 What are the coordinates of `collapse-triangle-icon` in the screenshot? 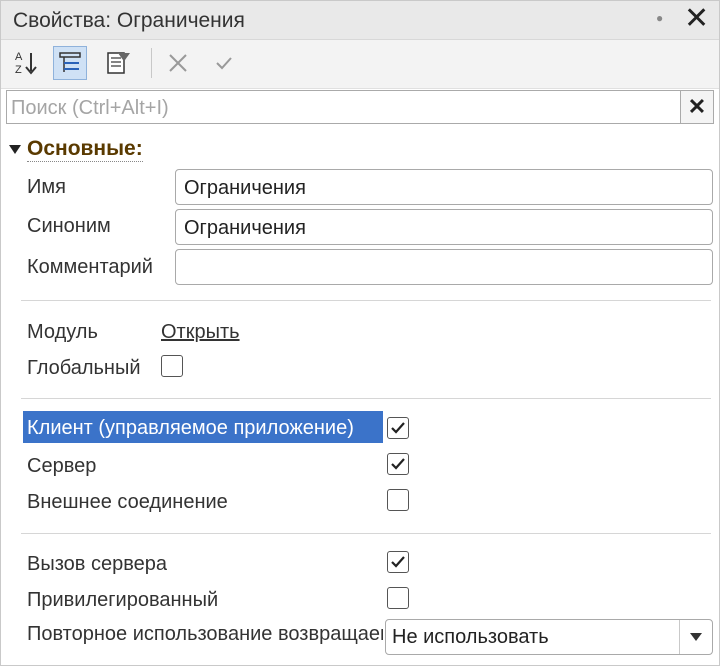 It's located at (15, 149).